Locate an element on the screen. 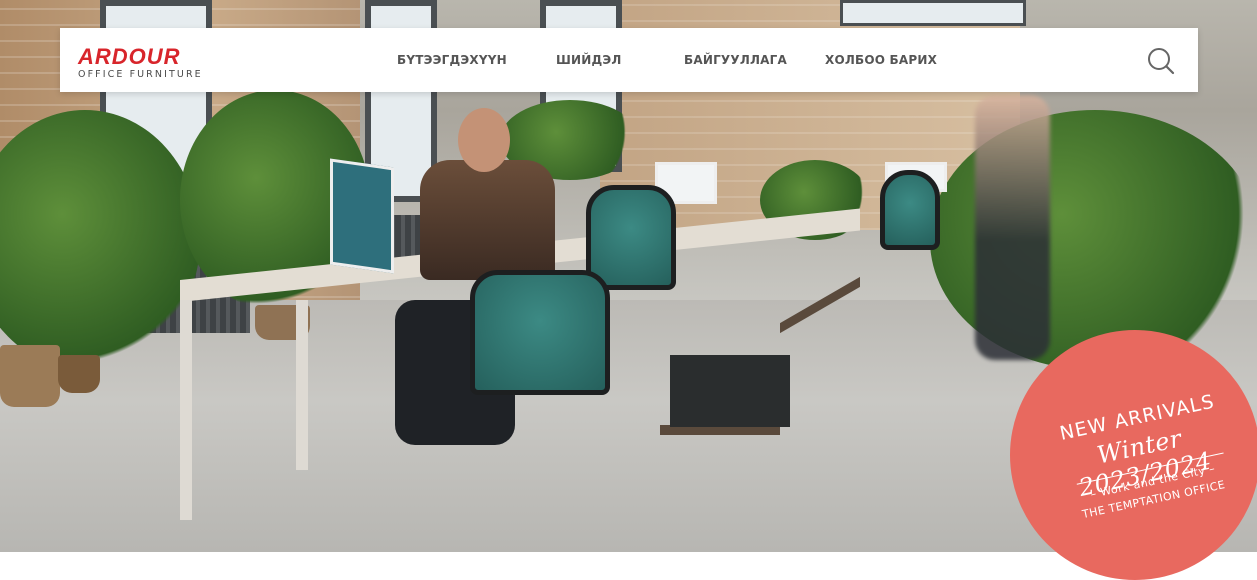  brand-logo: ARDOUR OFFICE FURNITURE is located at coordinates (140, 63).